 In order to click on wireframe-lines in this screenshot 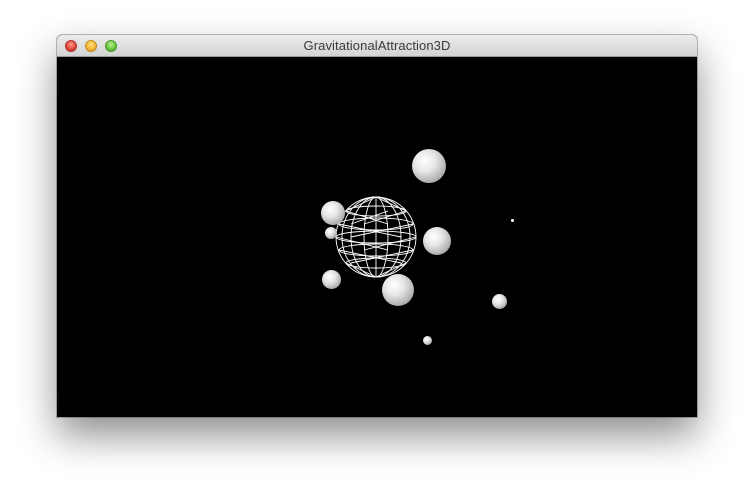, I will do `click(376, 237)`.